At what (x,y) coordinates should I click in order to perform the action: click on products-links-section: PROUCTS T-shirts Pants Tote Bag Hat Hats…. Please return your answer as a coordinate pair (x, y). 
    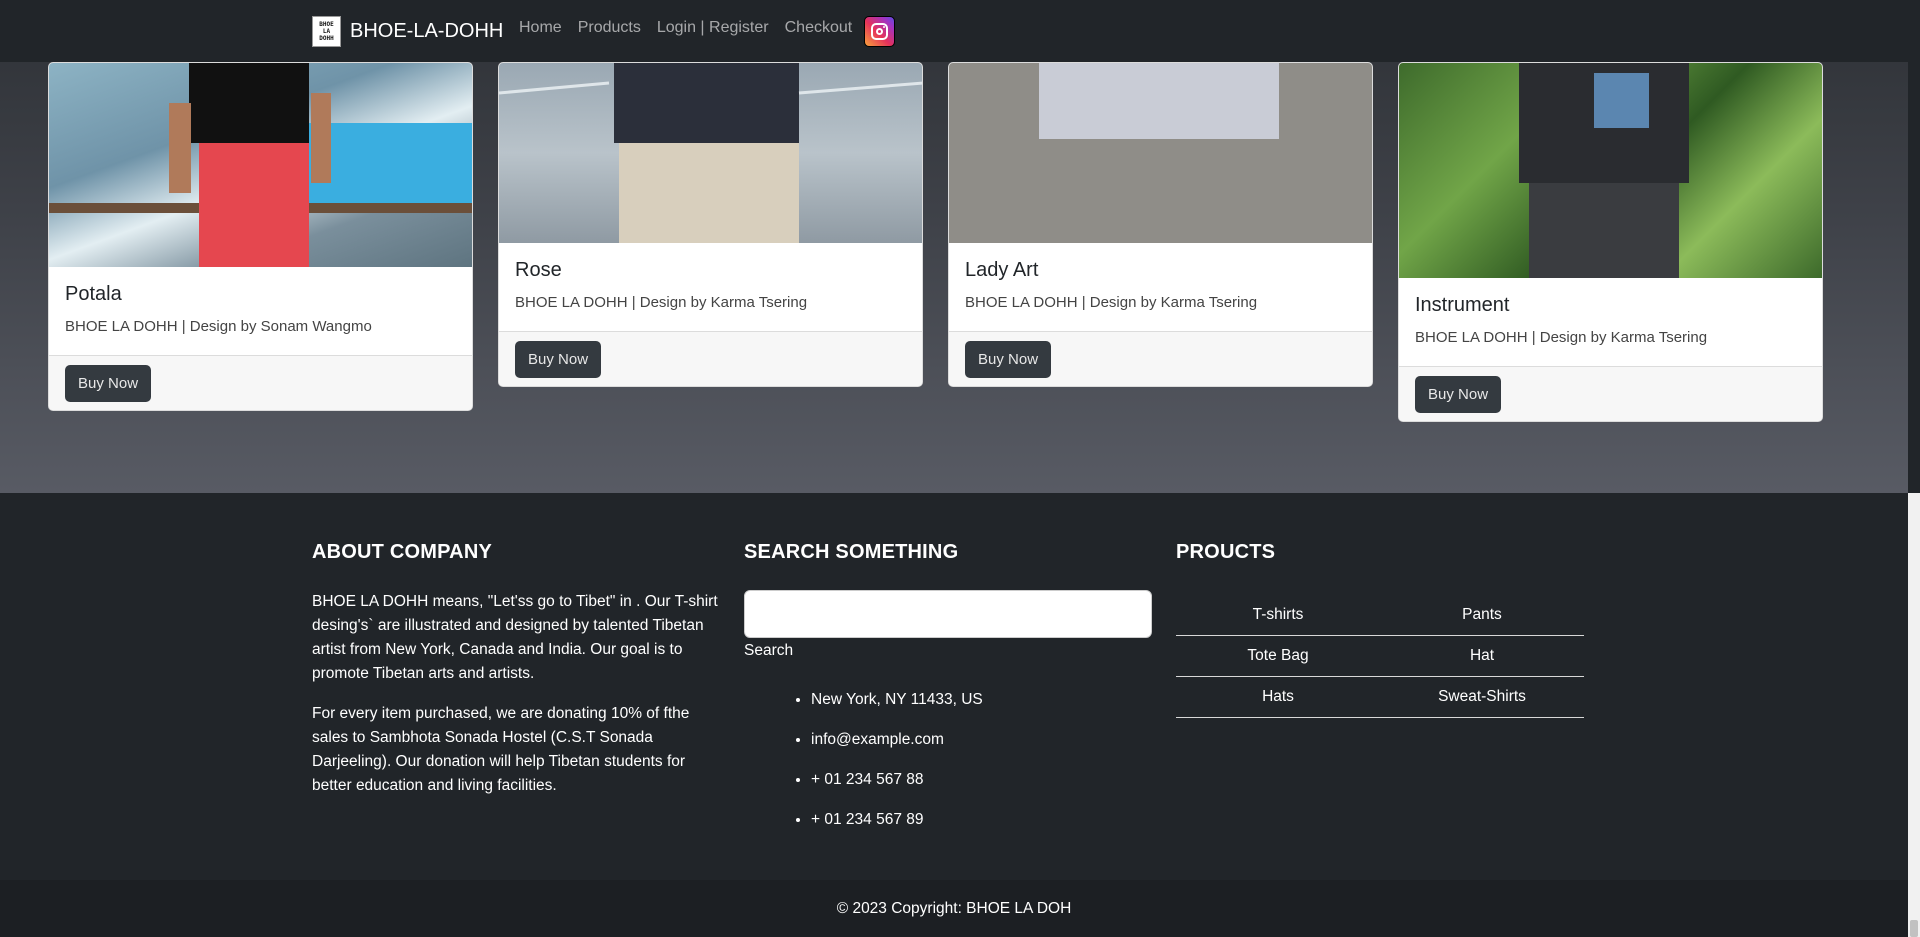
    Looking at the image, I should click on (1380, 629).